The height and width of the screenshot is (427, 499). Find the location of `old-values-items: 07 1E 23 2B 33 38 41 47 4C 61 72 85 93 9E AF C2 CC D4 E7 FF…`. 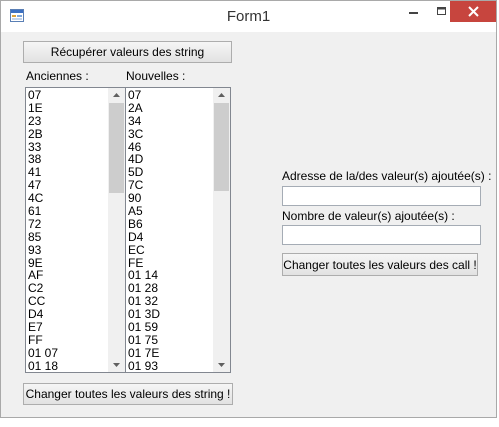

old-values-items: 07 1E 23 2B 33 38 41 47 4C 61 72 85 93 9E AF C2 CC D4 E7 FF… is located at coordinates (67, 230).